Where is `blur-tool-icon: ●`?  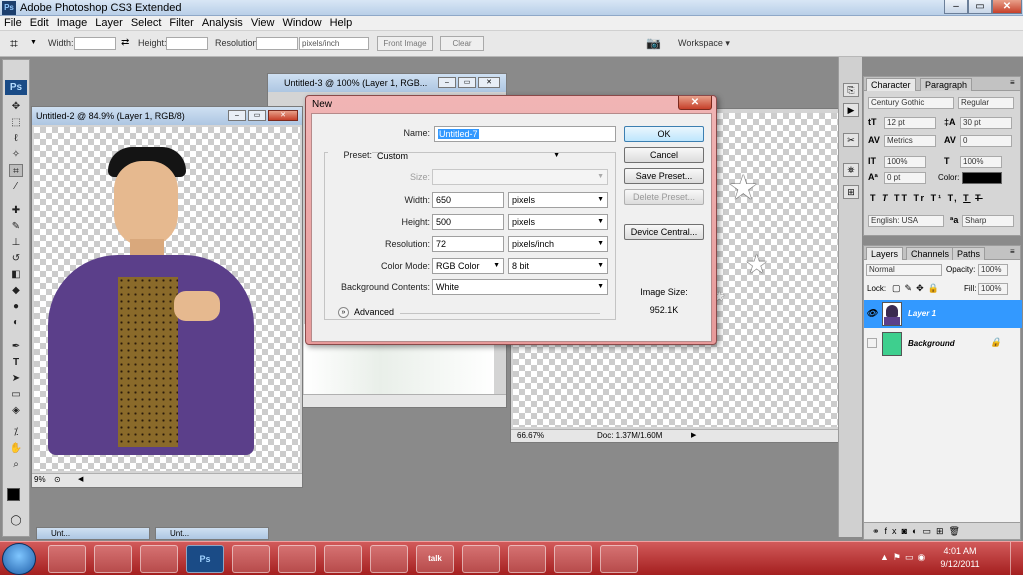
blur-tool-icon: ● is located at coordinates (16, 306).